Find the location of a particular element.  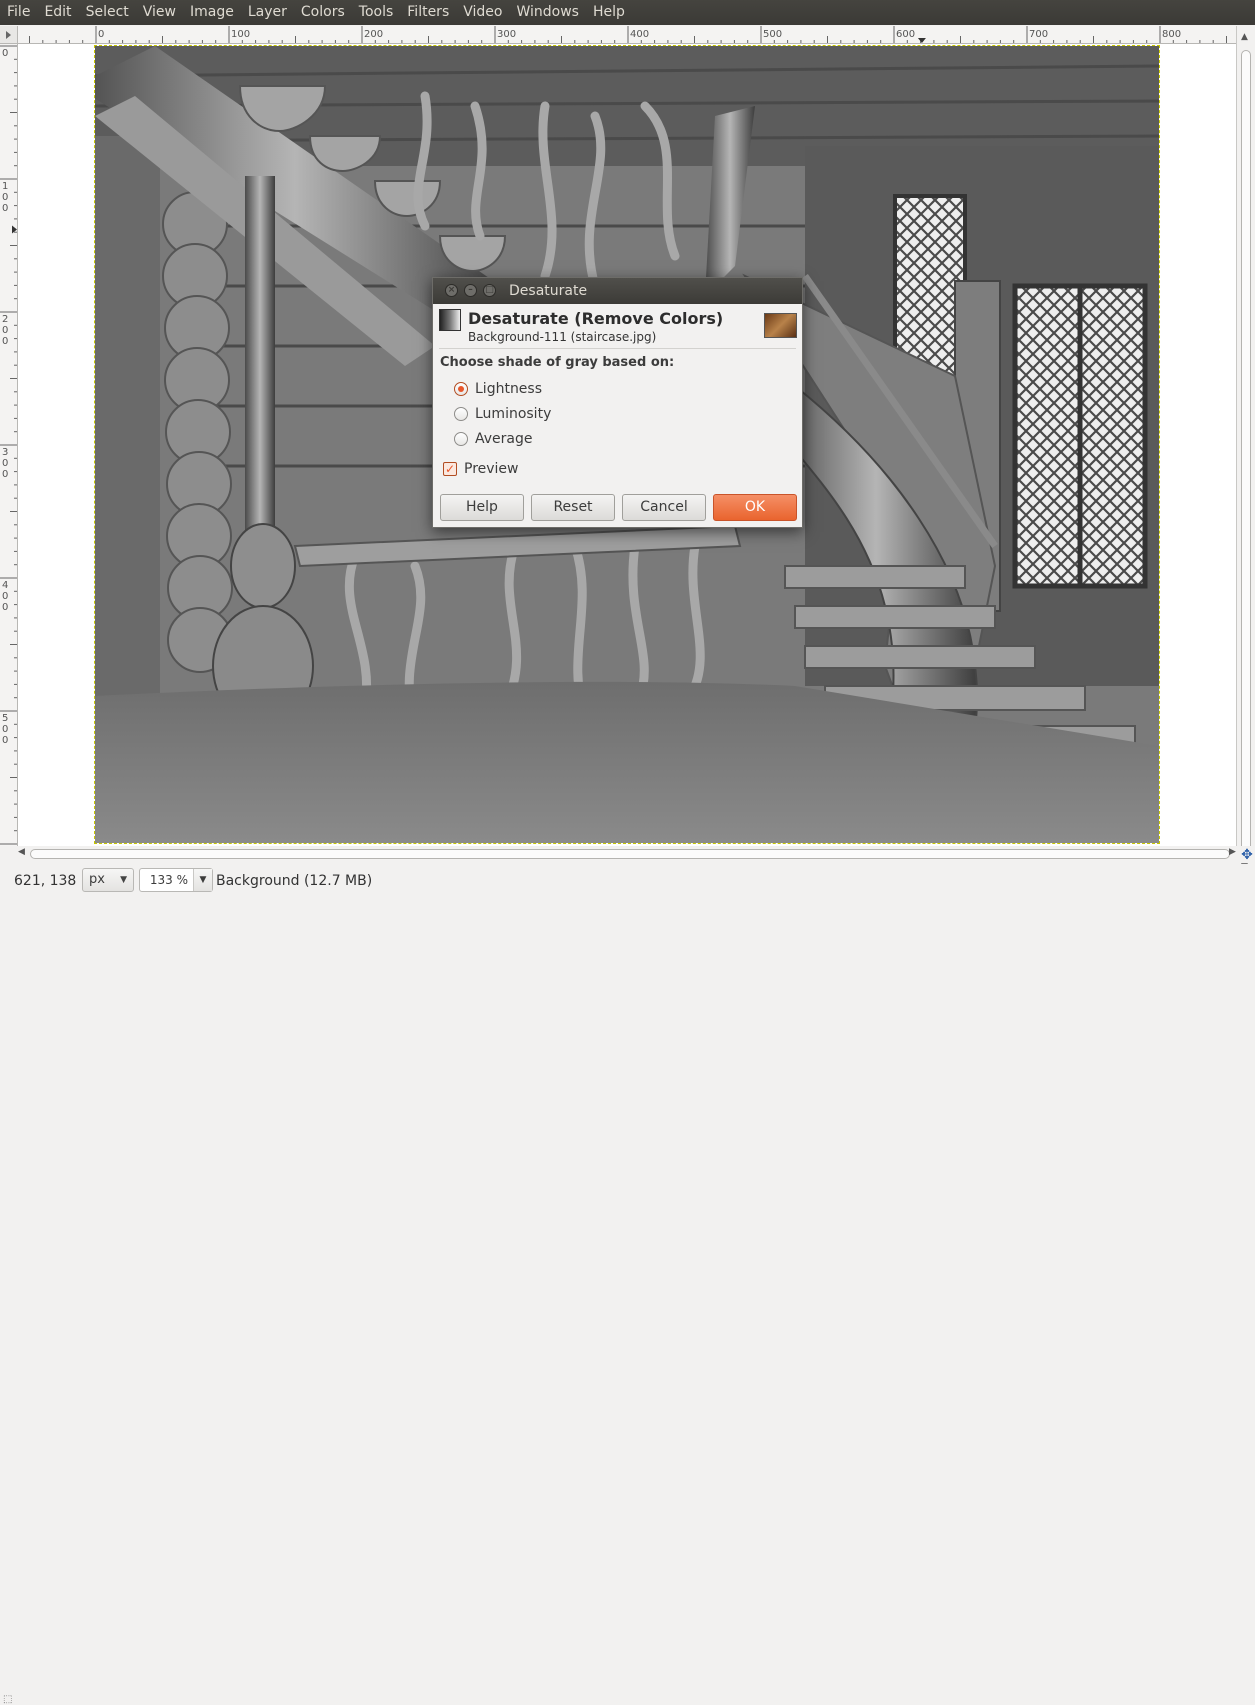

zoom-dropdown-chevron-icon: ▼ is located at coordinates (202, 880).